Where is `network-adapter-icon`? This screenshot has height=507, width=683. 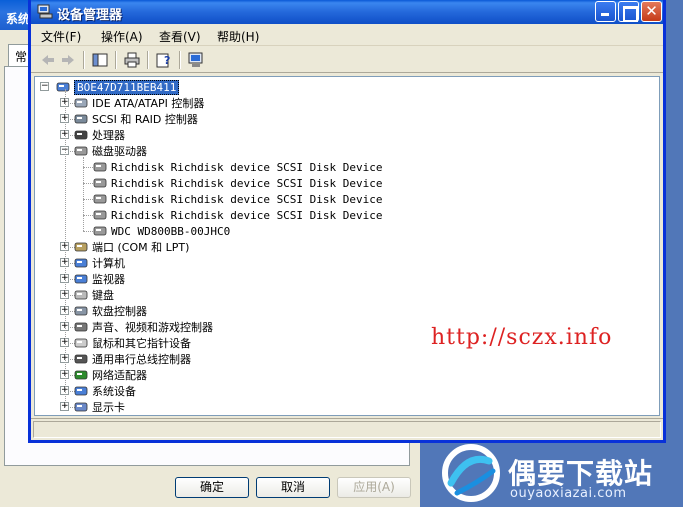 network-adapter-icon is located at coordinates (81, 375).